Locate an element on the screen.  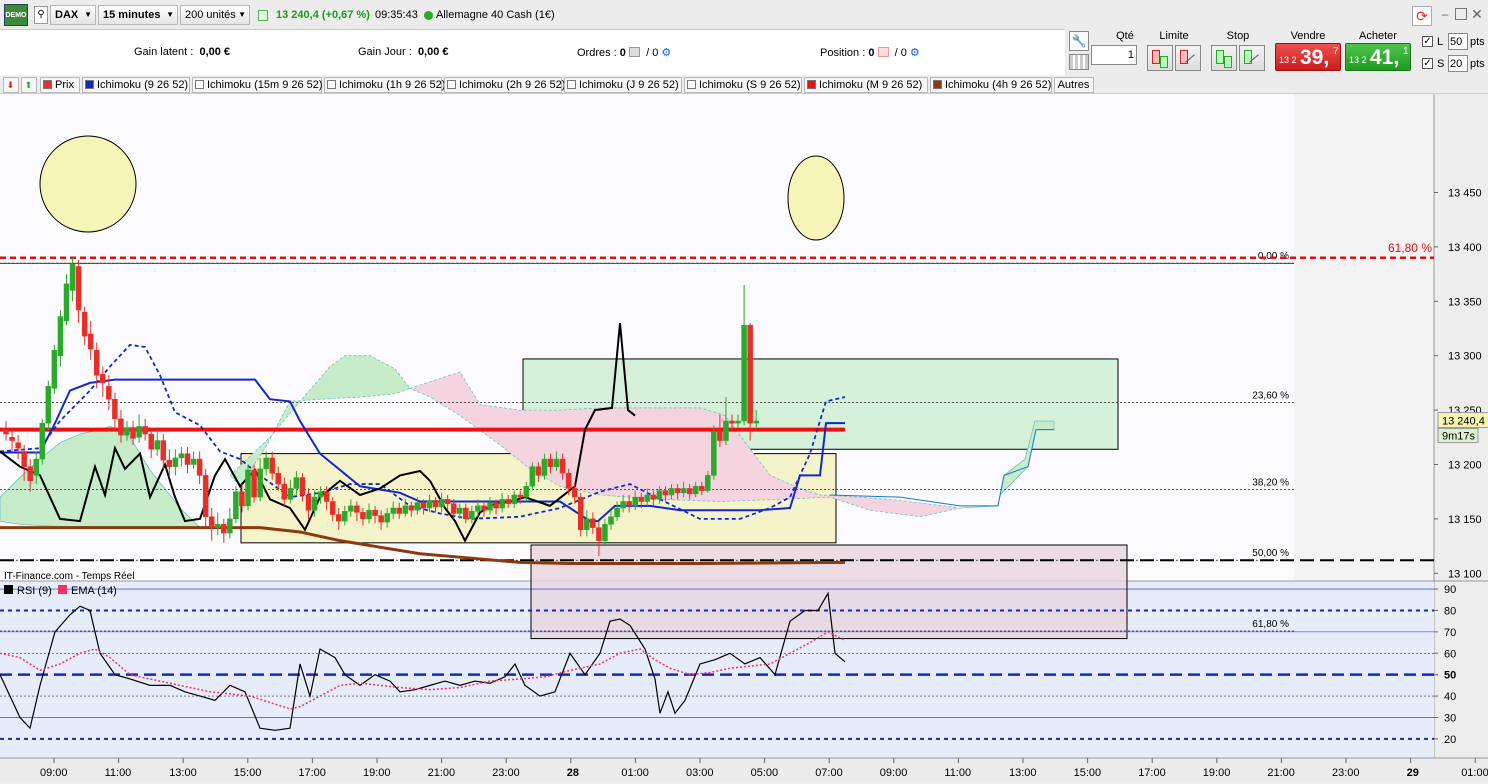
rsi-tick-label: 50 is located at coordinates (1450, 676).